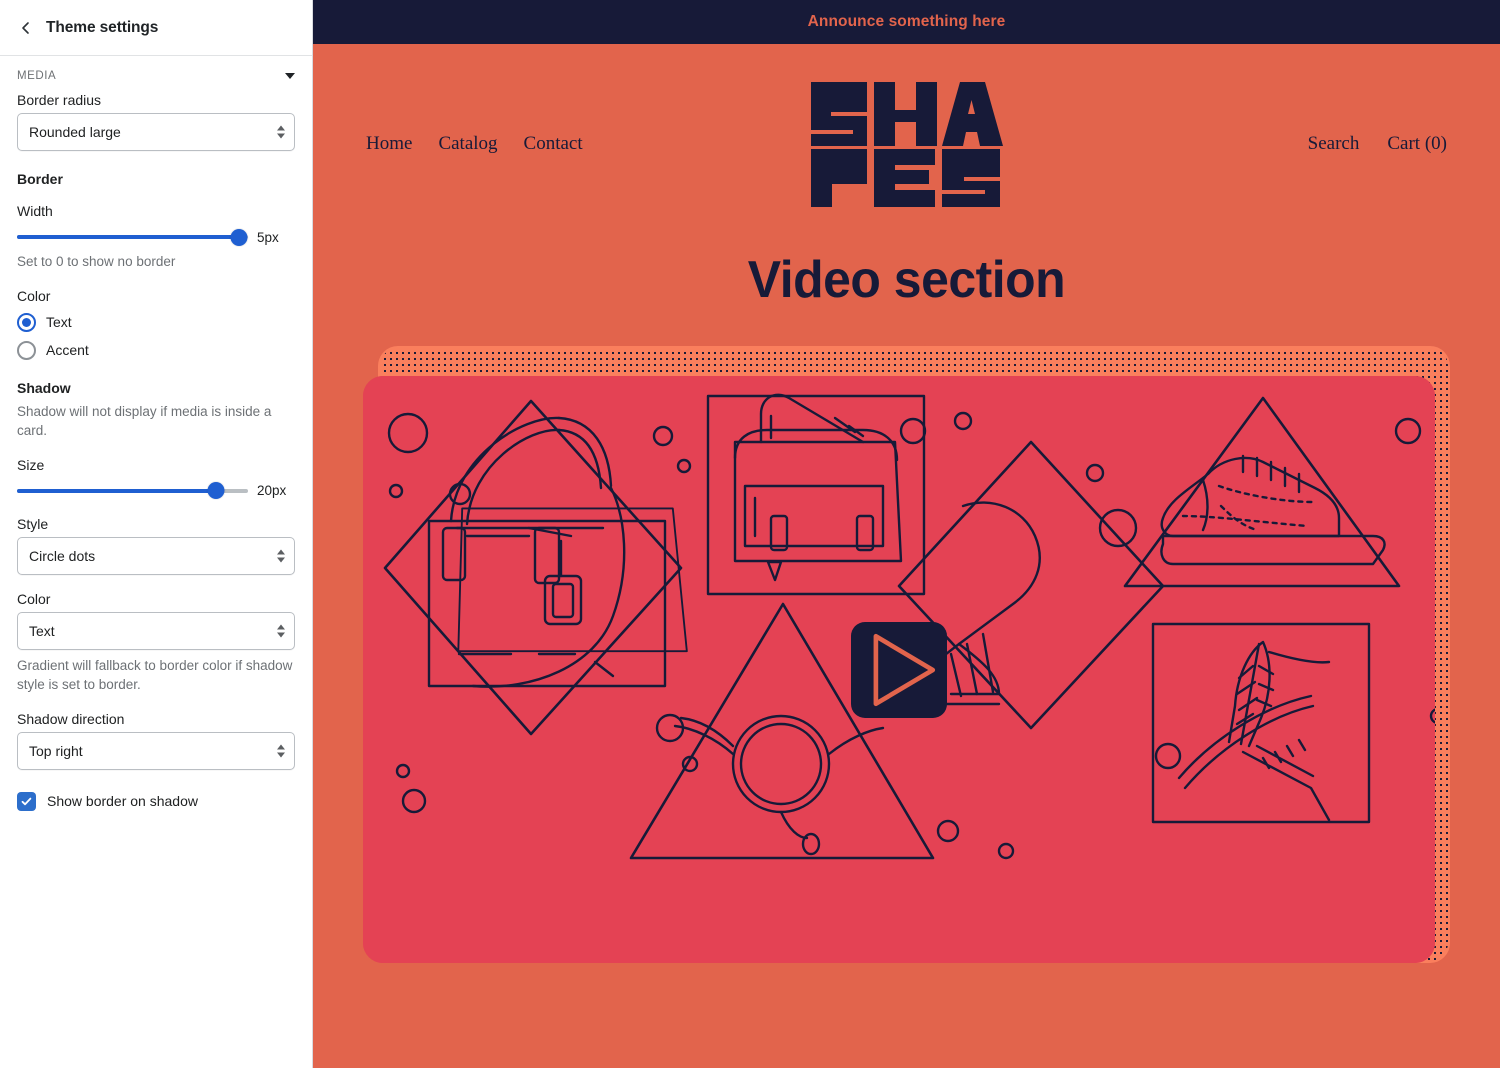 This screenshot has width=1500, height=1068. I want to click on play-triangle-icon, so click(904, 669).